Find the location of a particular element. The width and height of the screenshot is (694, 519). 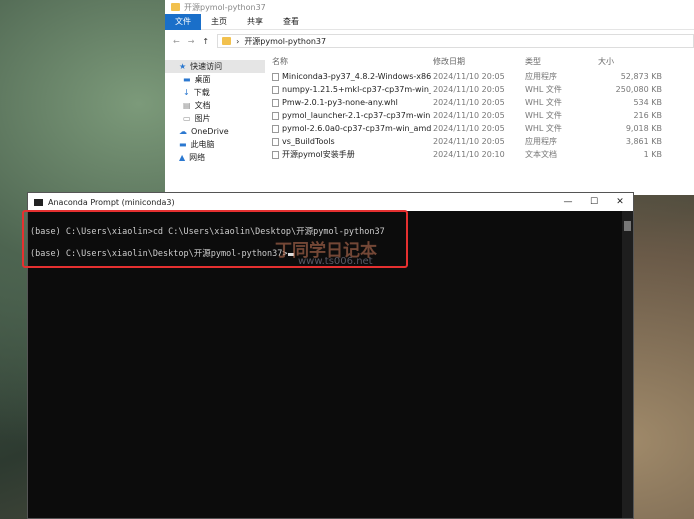

sidebar-item-desktop: ▬ 桌面 is located at coordinates (215, 79).